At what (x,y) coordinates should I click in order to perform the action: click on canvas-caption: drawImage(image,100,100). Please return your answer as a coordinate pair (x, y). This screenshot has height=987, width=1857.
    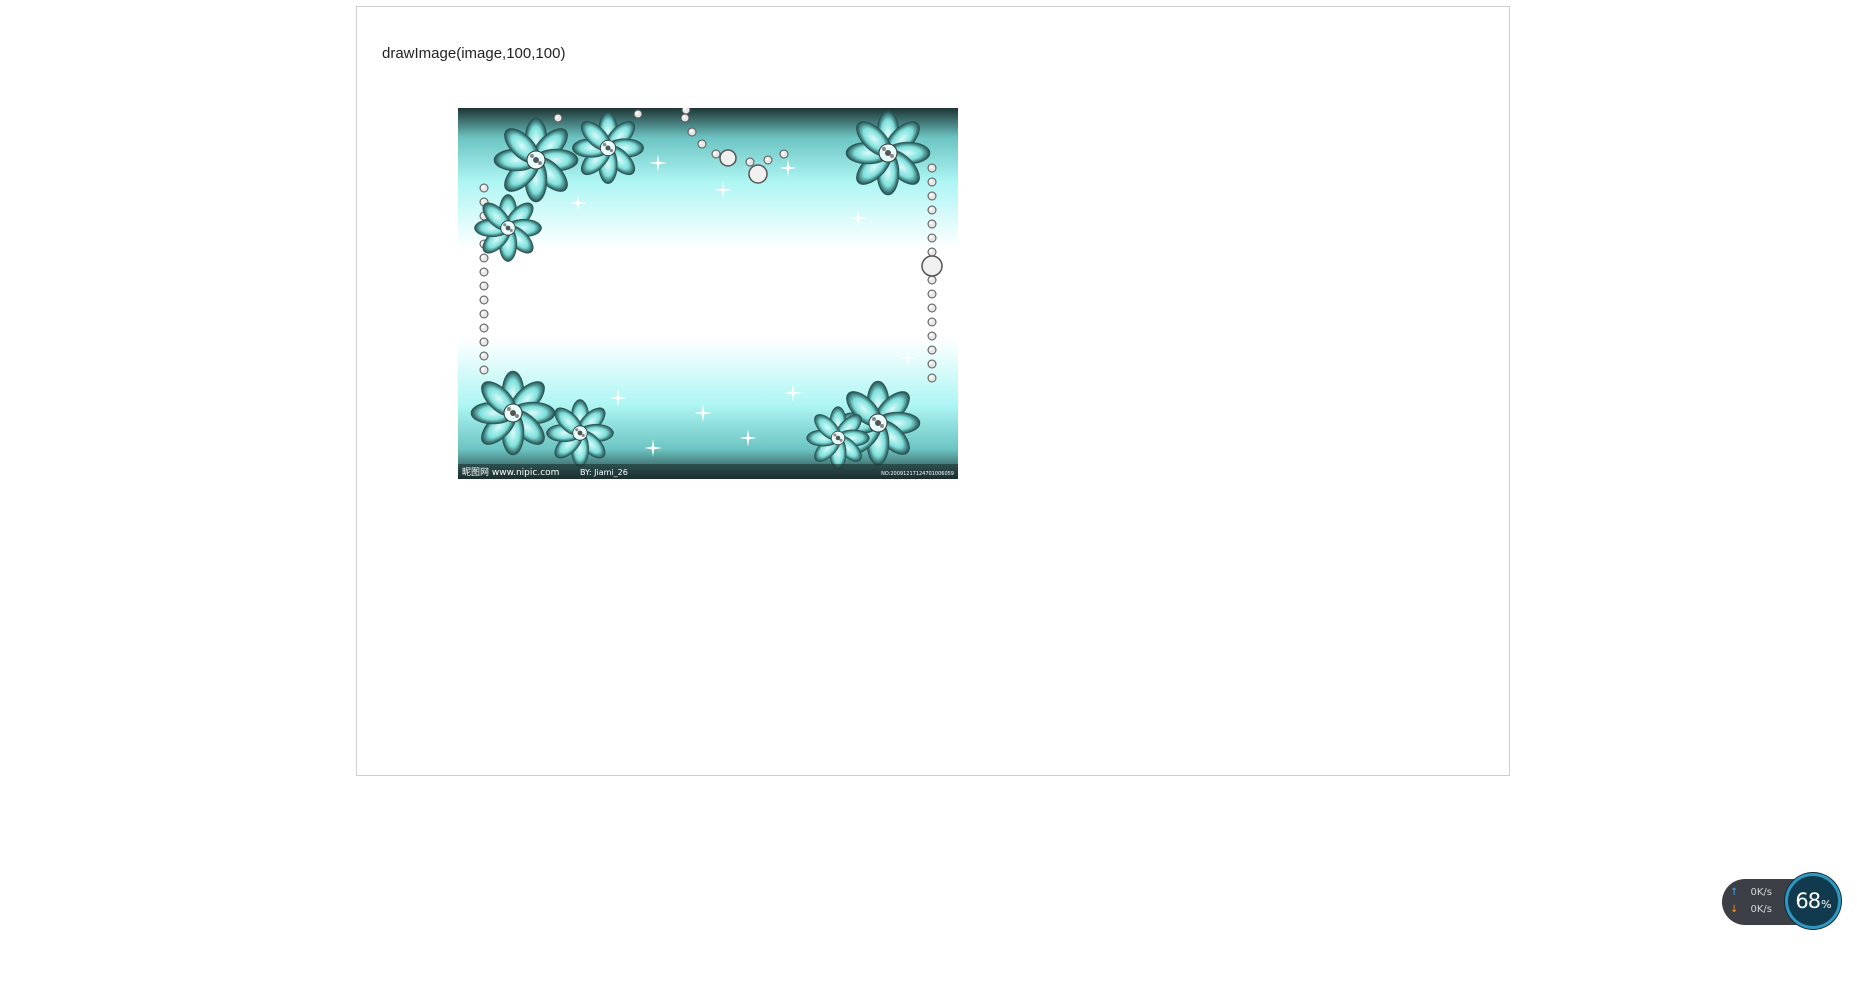
    Looking at the image, I should click on (474, 53).